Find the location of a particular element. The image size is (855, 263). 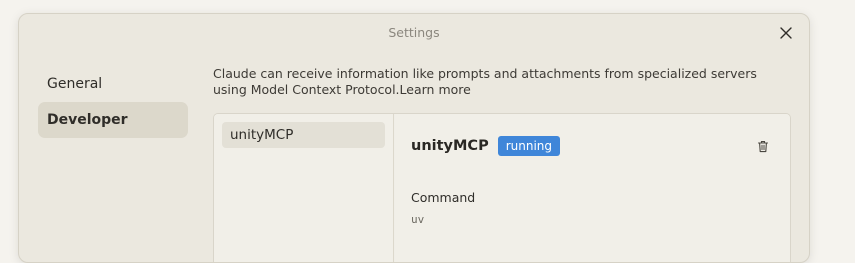

learn-more-link: Learn more is located at coordinates (435, 89).